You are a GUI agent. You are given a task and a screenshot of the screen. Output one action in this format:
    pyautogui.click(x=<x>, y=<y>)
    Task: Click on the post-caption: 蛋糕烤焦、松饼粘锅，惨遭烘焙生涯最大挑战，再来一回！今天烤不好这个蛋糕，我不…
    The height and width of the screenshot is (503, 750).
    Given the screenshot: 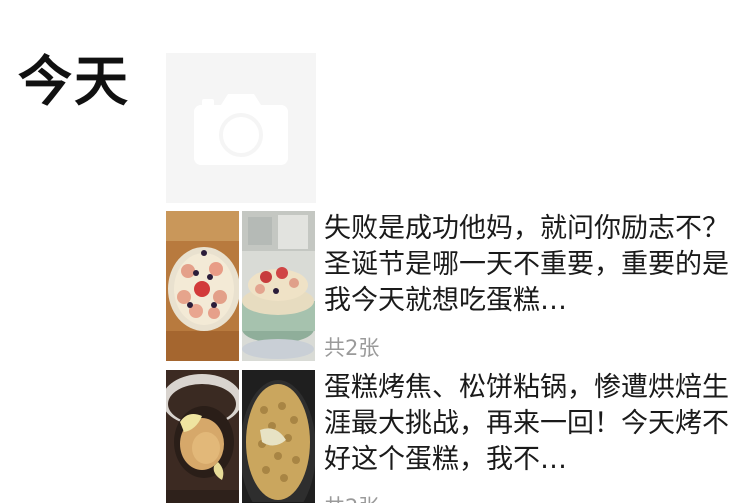 What is the action you would take?
    pyautogui.click(x=526, y=423)
    